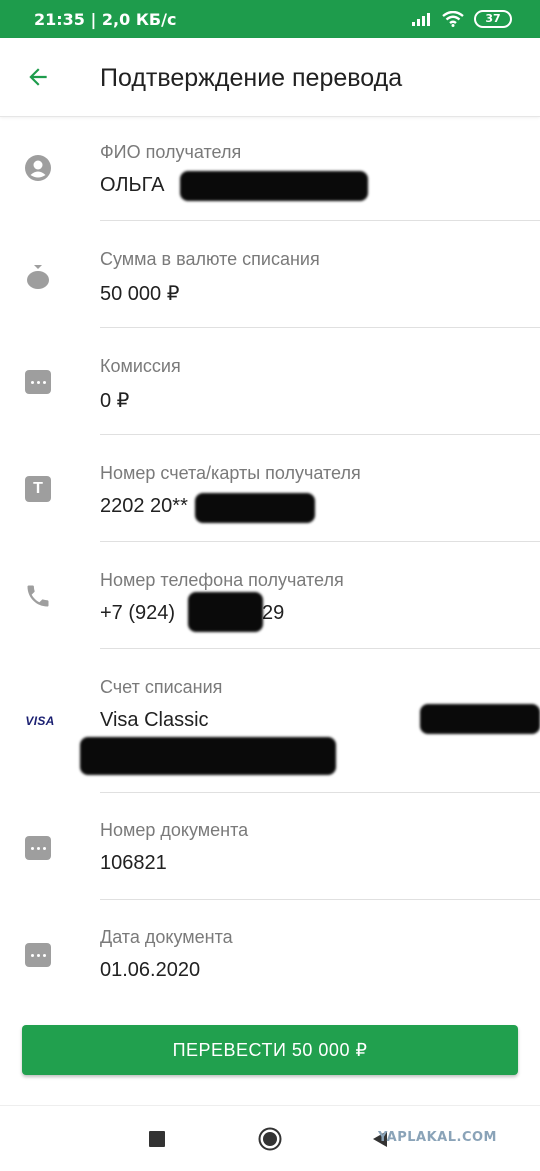 The height and width of the screenshot is (1171, 540). I want to click on app-bar: Подтверждение перевода, so click(270, 77).